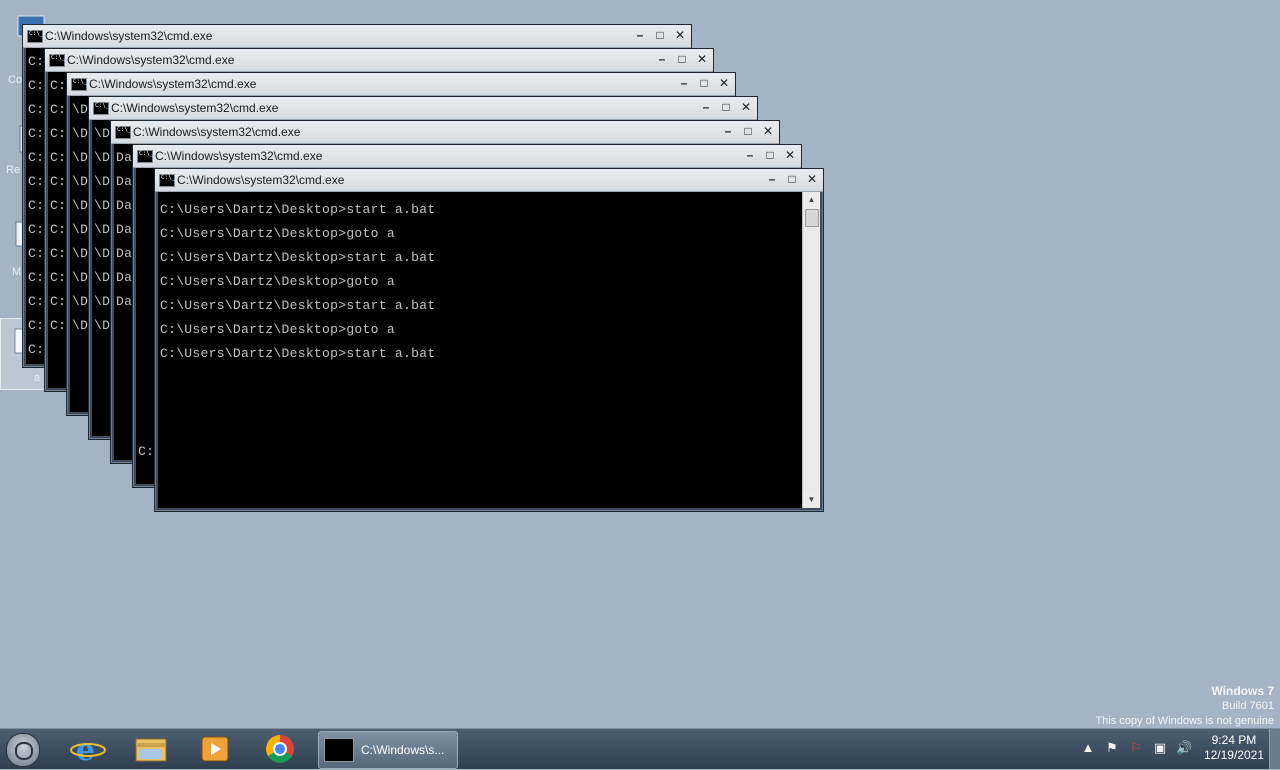 The image size is (1280, 770). I want to click on internet-explorer-icon: e, so click(88, 750).